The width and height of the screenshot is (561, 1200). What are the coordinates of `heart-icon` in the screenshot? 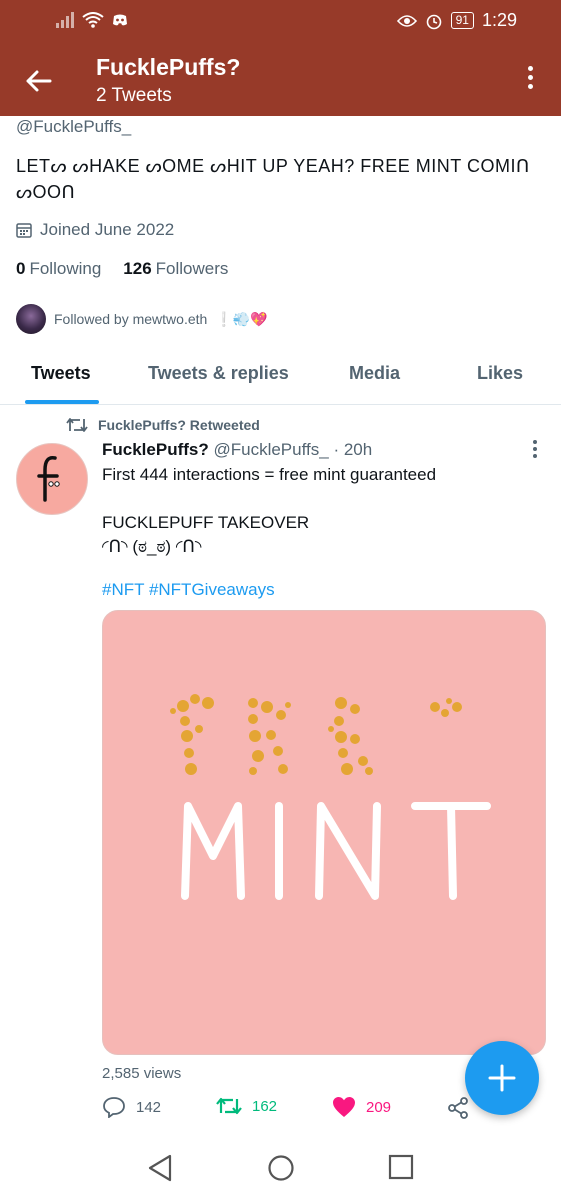 It's located at (344, 1107).